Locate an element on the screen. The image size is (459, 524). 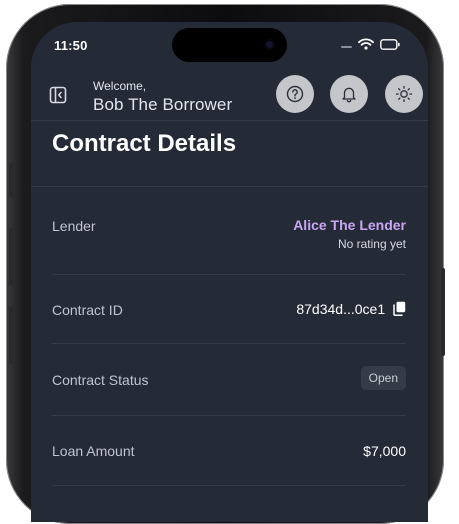
lender-name-link: Alice The Lender is located at coordinates (349, 225).